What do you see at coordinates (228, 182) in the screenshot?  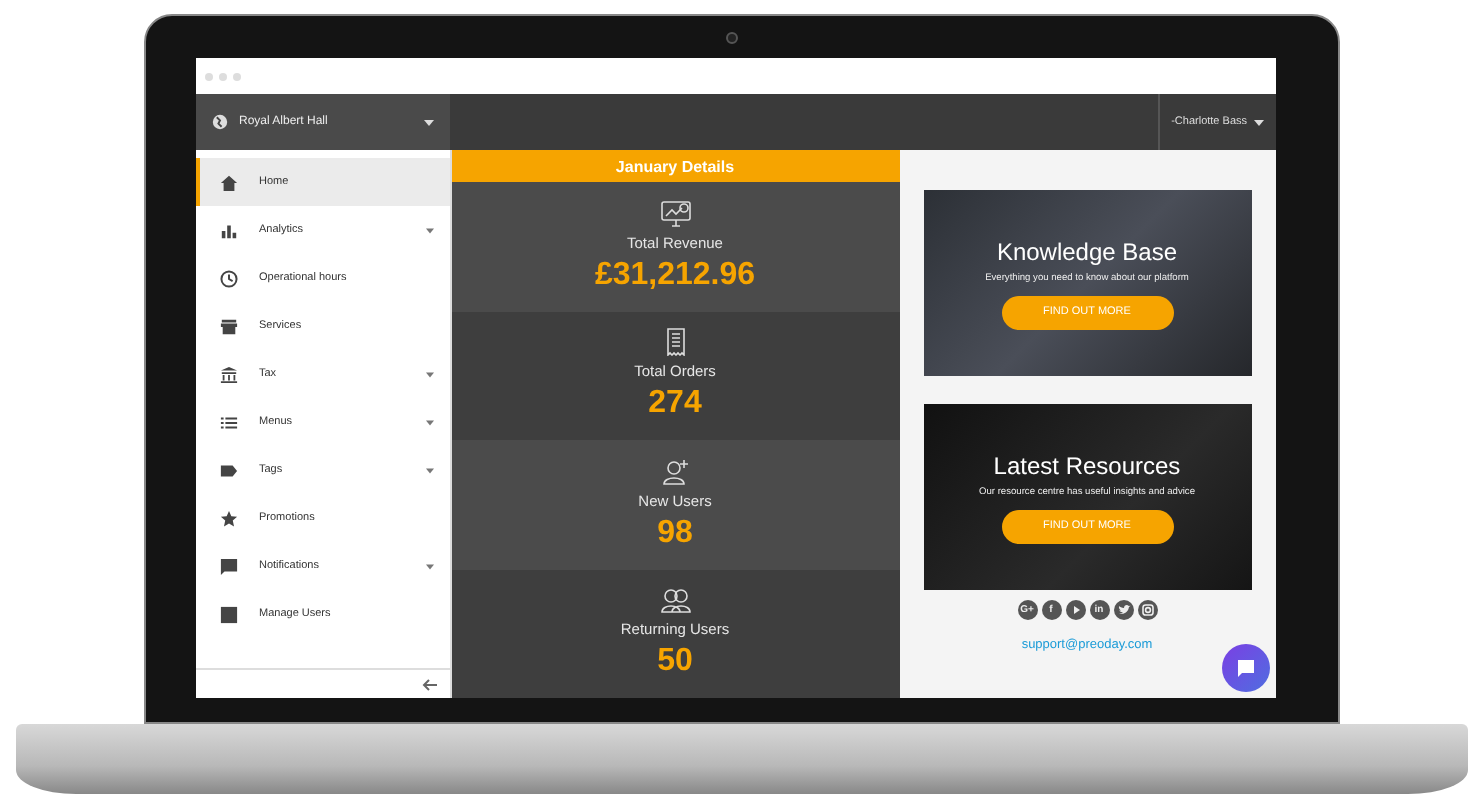 I see `home-icon` at bounding box center [228, 182].